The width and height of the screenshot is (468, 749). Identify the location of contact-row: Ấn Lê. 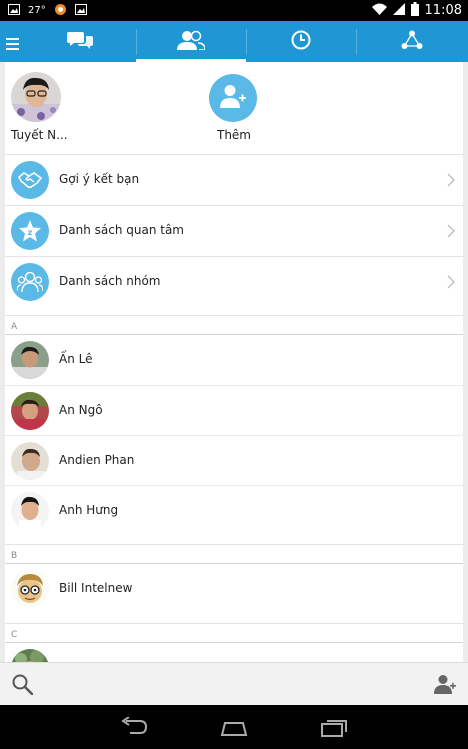
(234, 360).